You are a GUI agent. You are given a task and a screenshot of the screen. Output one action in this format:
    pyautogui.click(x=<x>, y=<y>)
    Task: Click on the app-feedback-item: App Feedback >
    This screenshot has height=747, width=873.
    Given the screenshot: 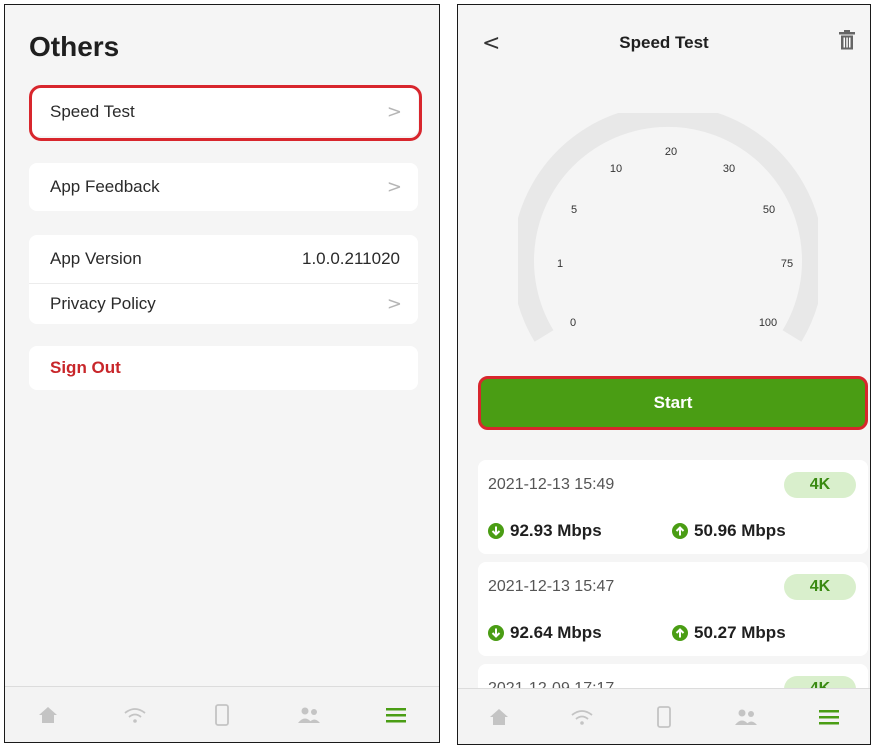 What is the action you would take?
    pyautogui.click(x=223, y=187)
    